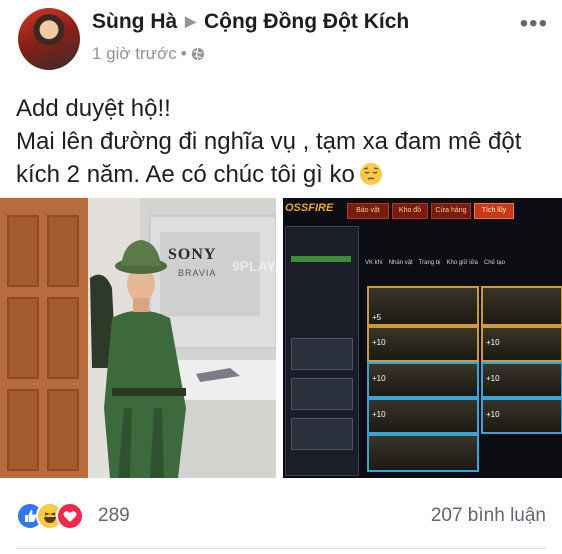 Image resolution: width=562 pixels, height=554 pixels. I want to click on post-timestamp: 1 giờ trước, so click(134, 53).